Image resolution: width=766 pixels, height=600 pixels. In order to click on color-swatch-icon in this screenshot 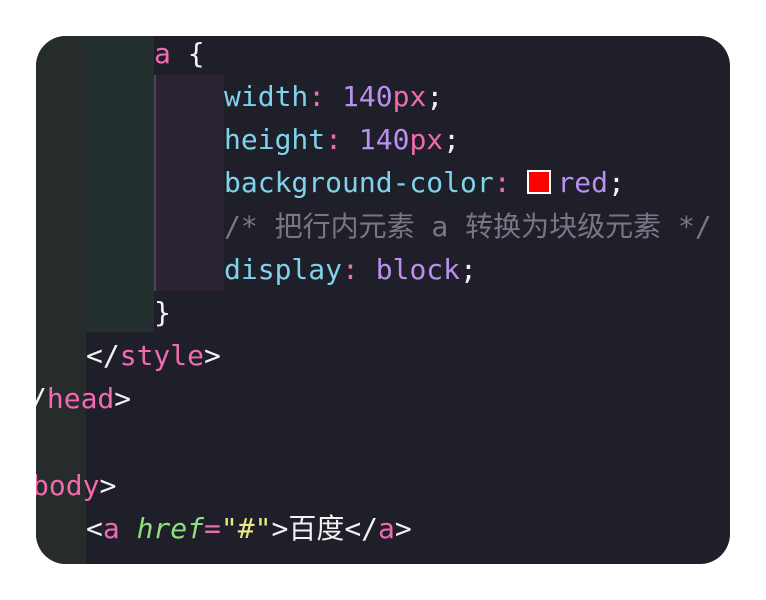, I will do `click(539, 182)`.